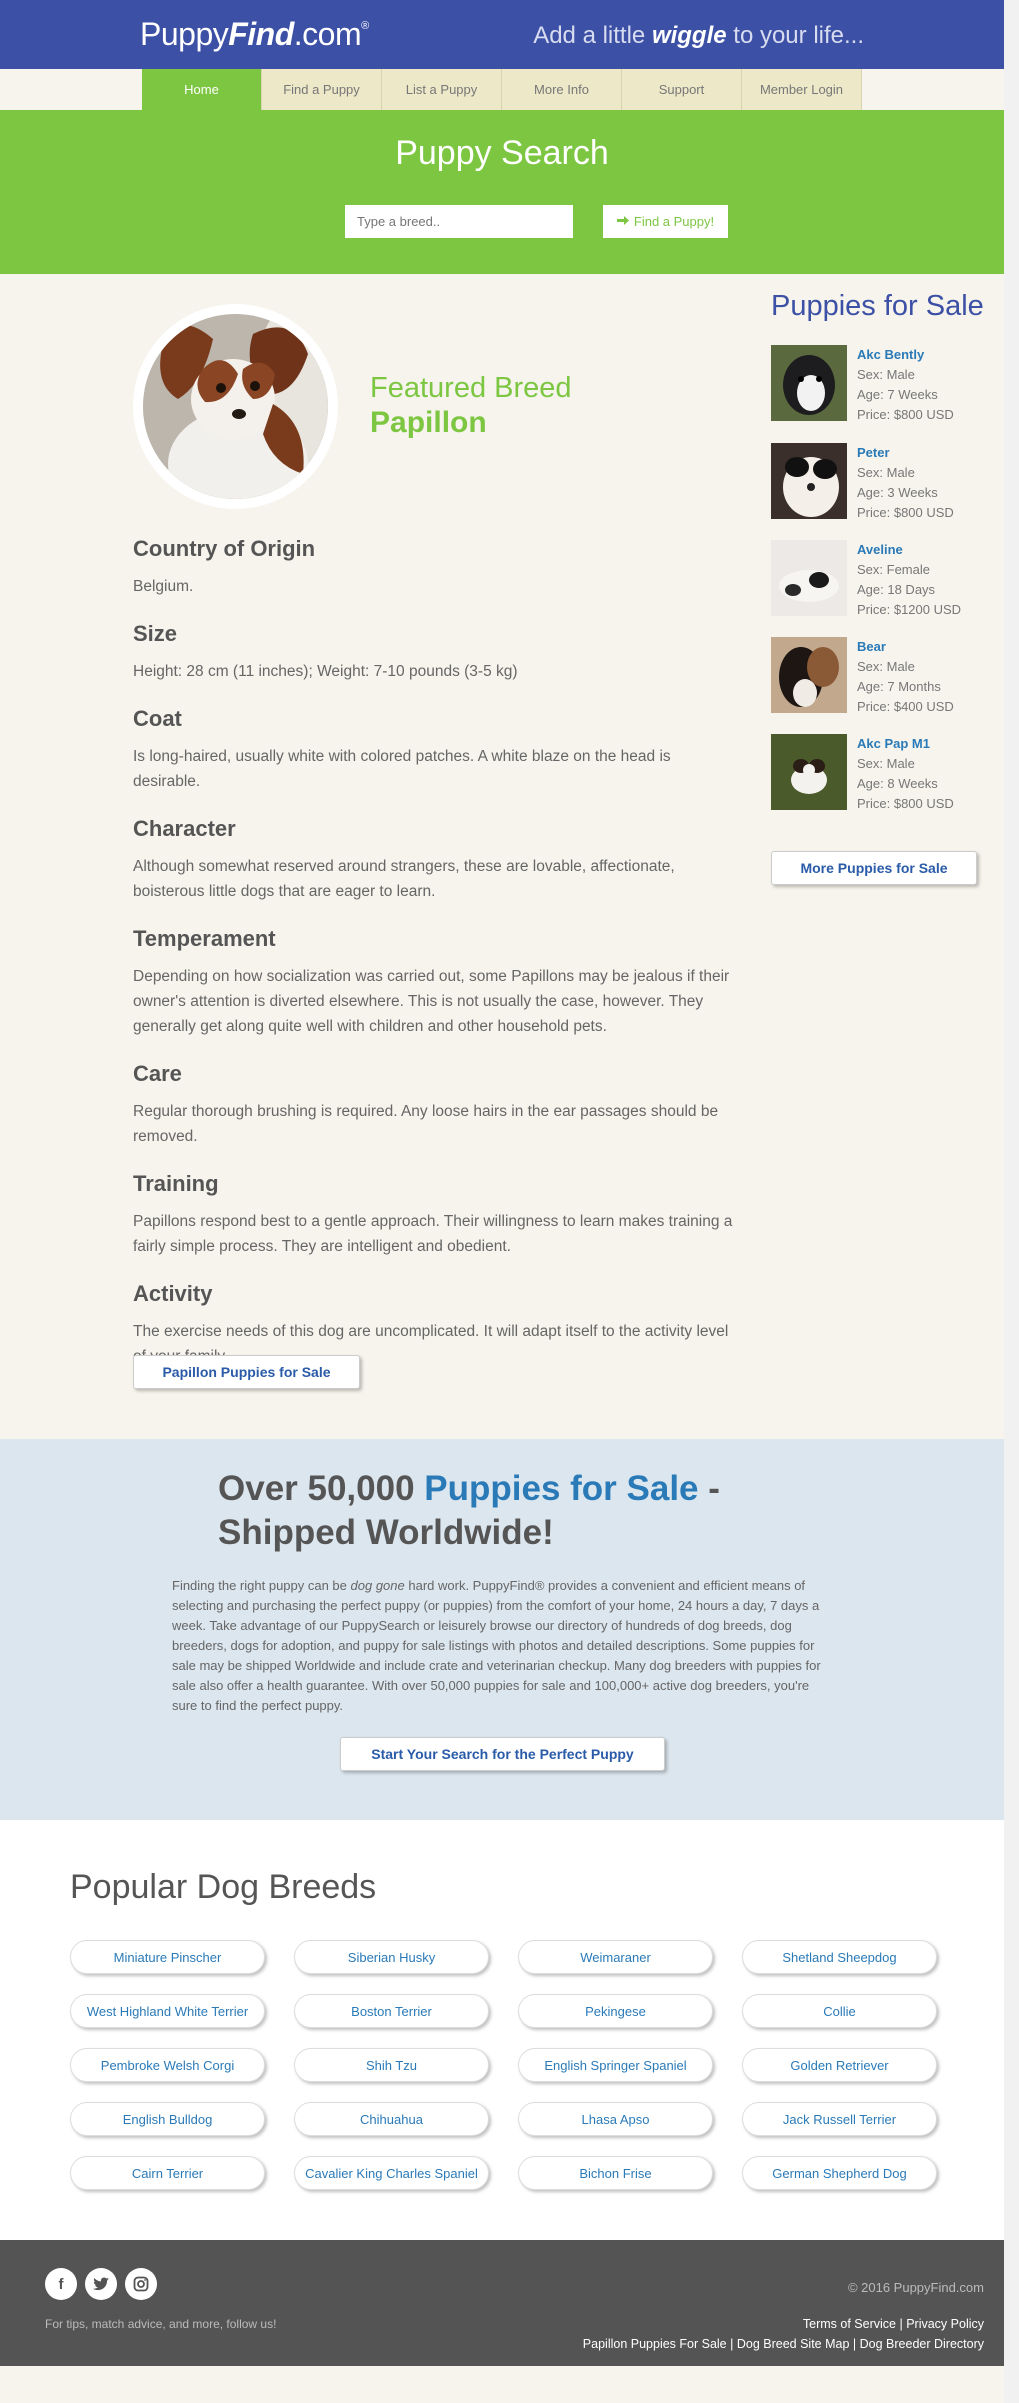 The image size is (1019, 2403). What do you see at coordinates (204, 938) in the screenshot?
I see `section-heading: Temperament` at bounding box center [204, 938].